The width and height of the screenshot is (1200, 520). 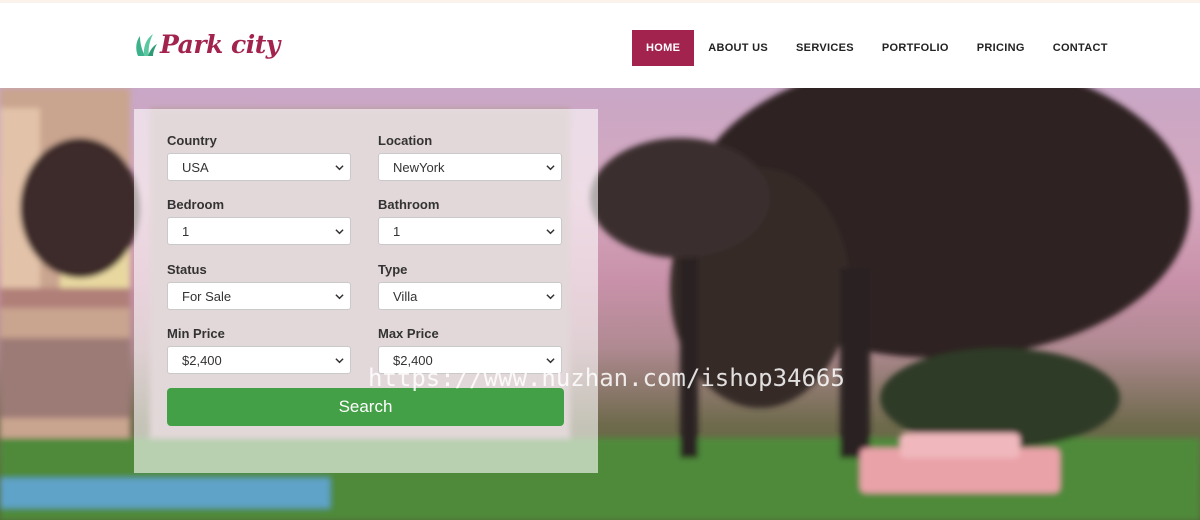 What do you see at coordinates (259, 167) in the screenshot?
I see `country-select: USA` at bounding box center [259, 167].